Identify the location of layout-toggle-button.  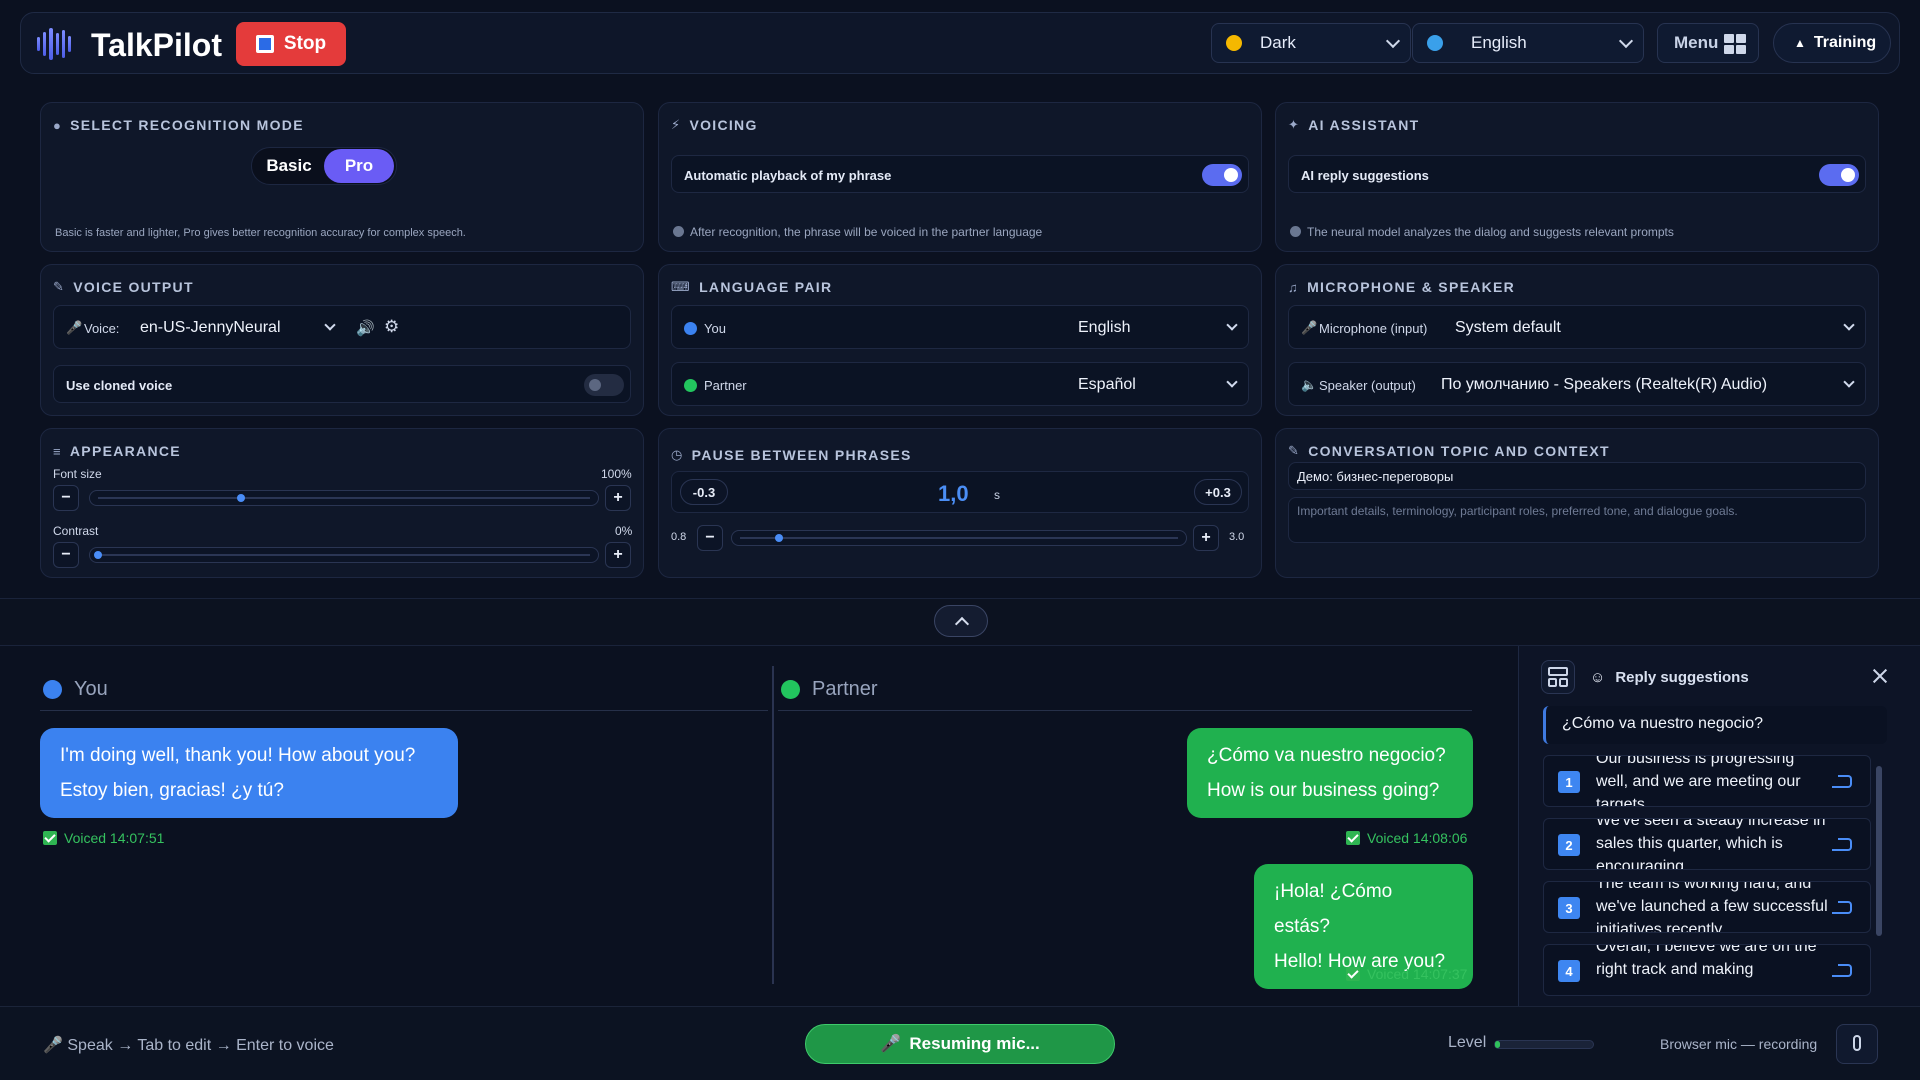
(1558, 677).